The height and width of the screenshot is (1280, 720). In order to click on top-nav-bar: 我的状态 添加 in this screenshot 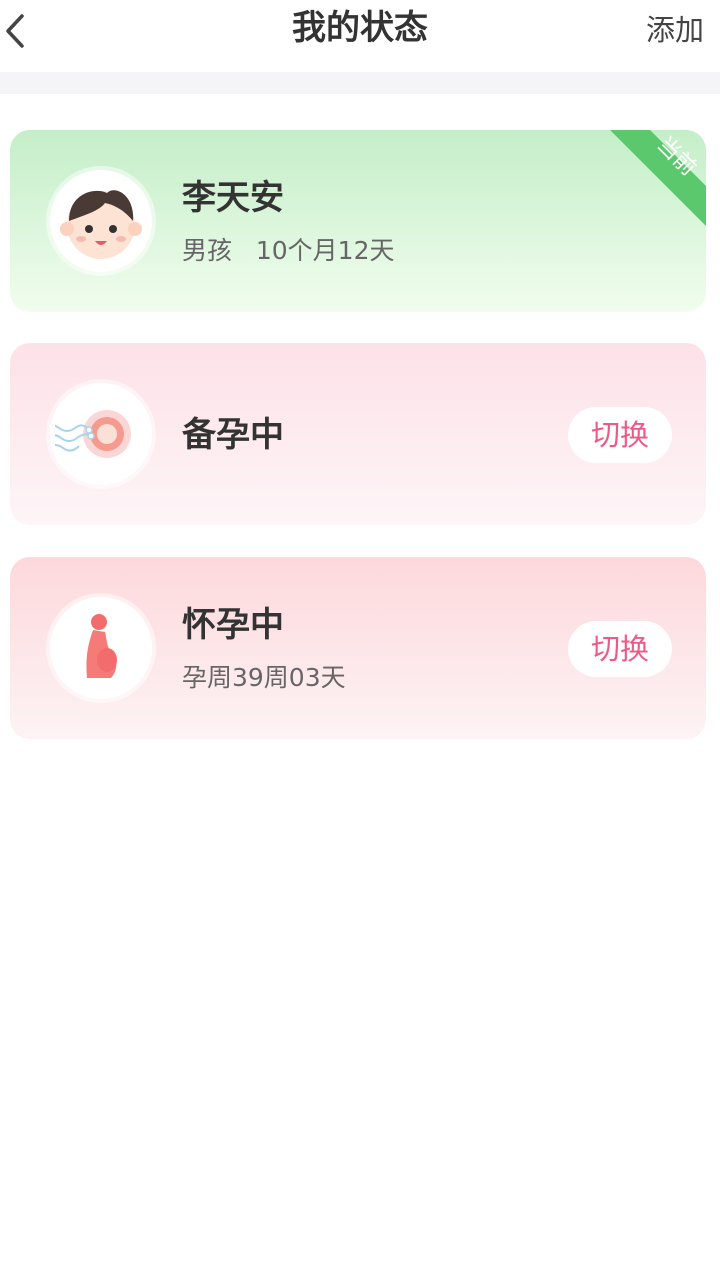, I will do `click(360, 36)`.